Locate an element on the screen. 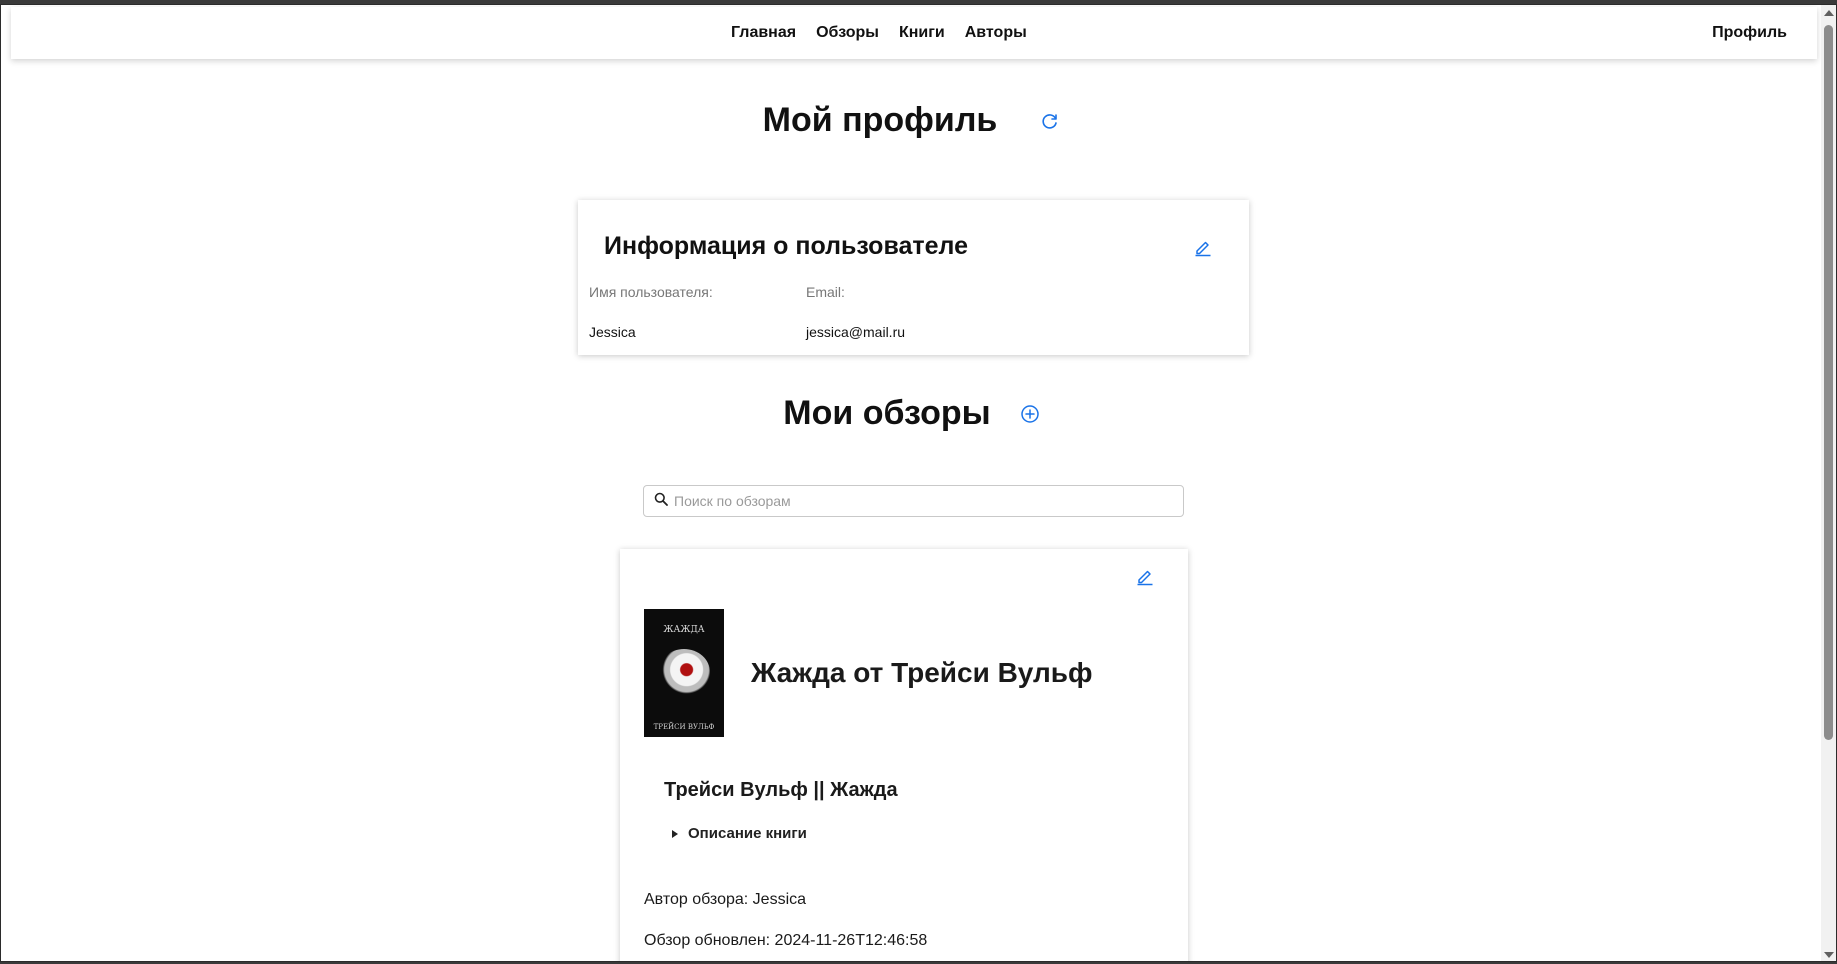 Image resolution: width=1837 pixels, height=964 pixels. cover-flower-graphic is located at coordinates (684, 672).